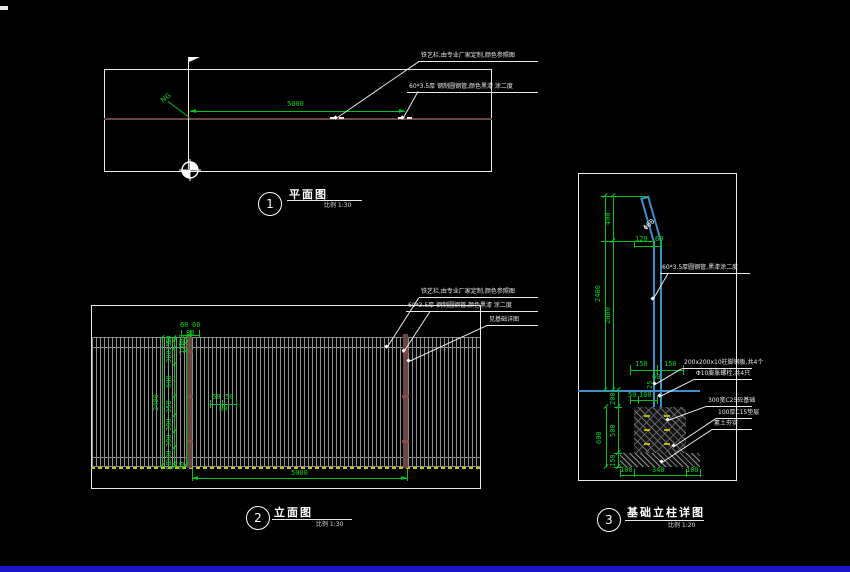 The width and height of the screenshot is (850, 572). What do you see at coordinates (666, 512) in the screenshot?
I see `view-title: 基础立柱详图` at bounding box center [666, 512].